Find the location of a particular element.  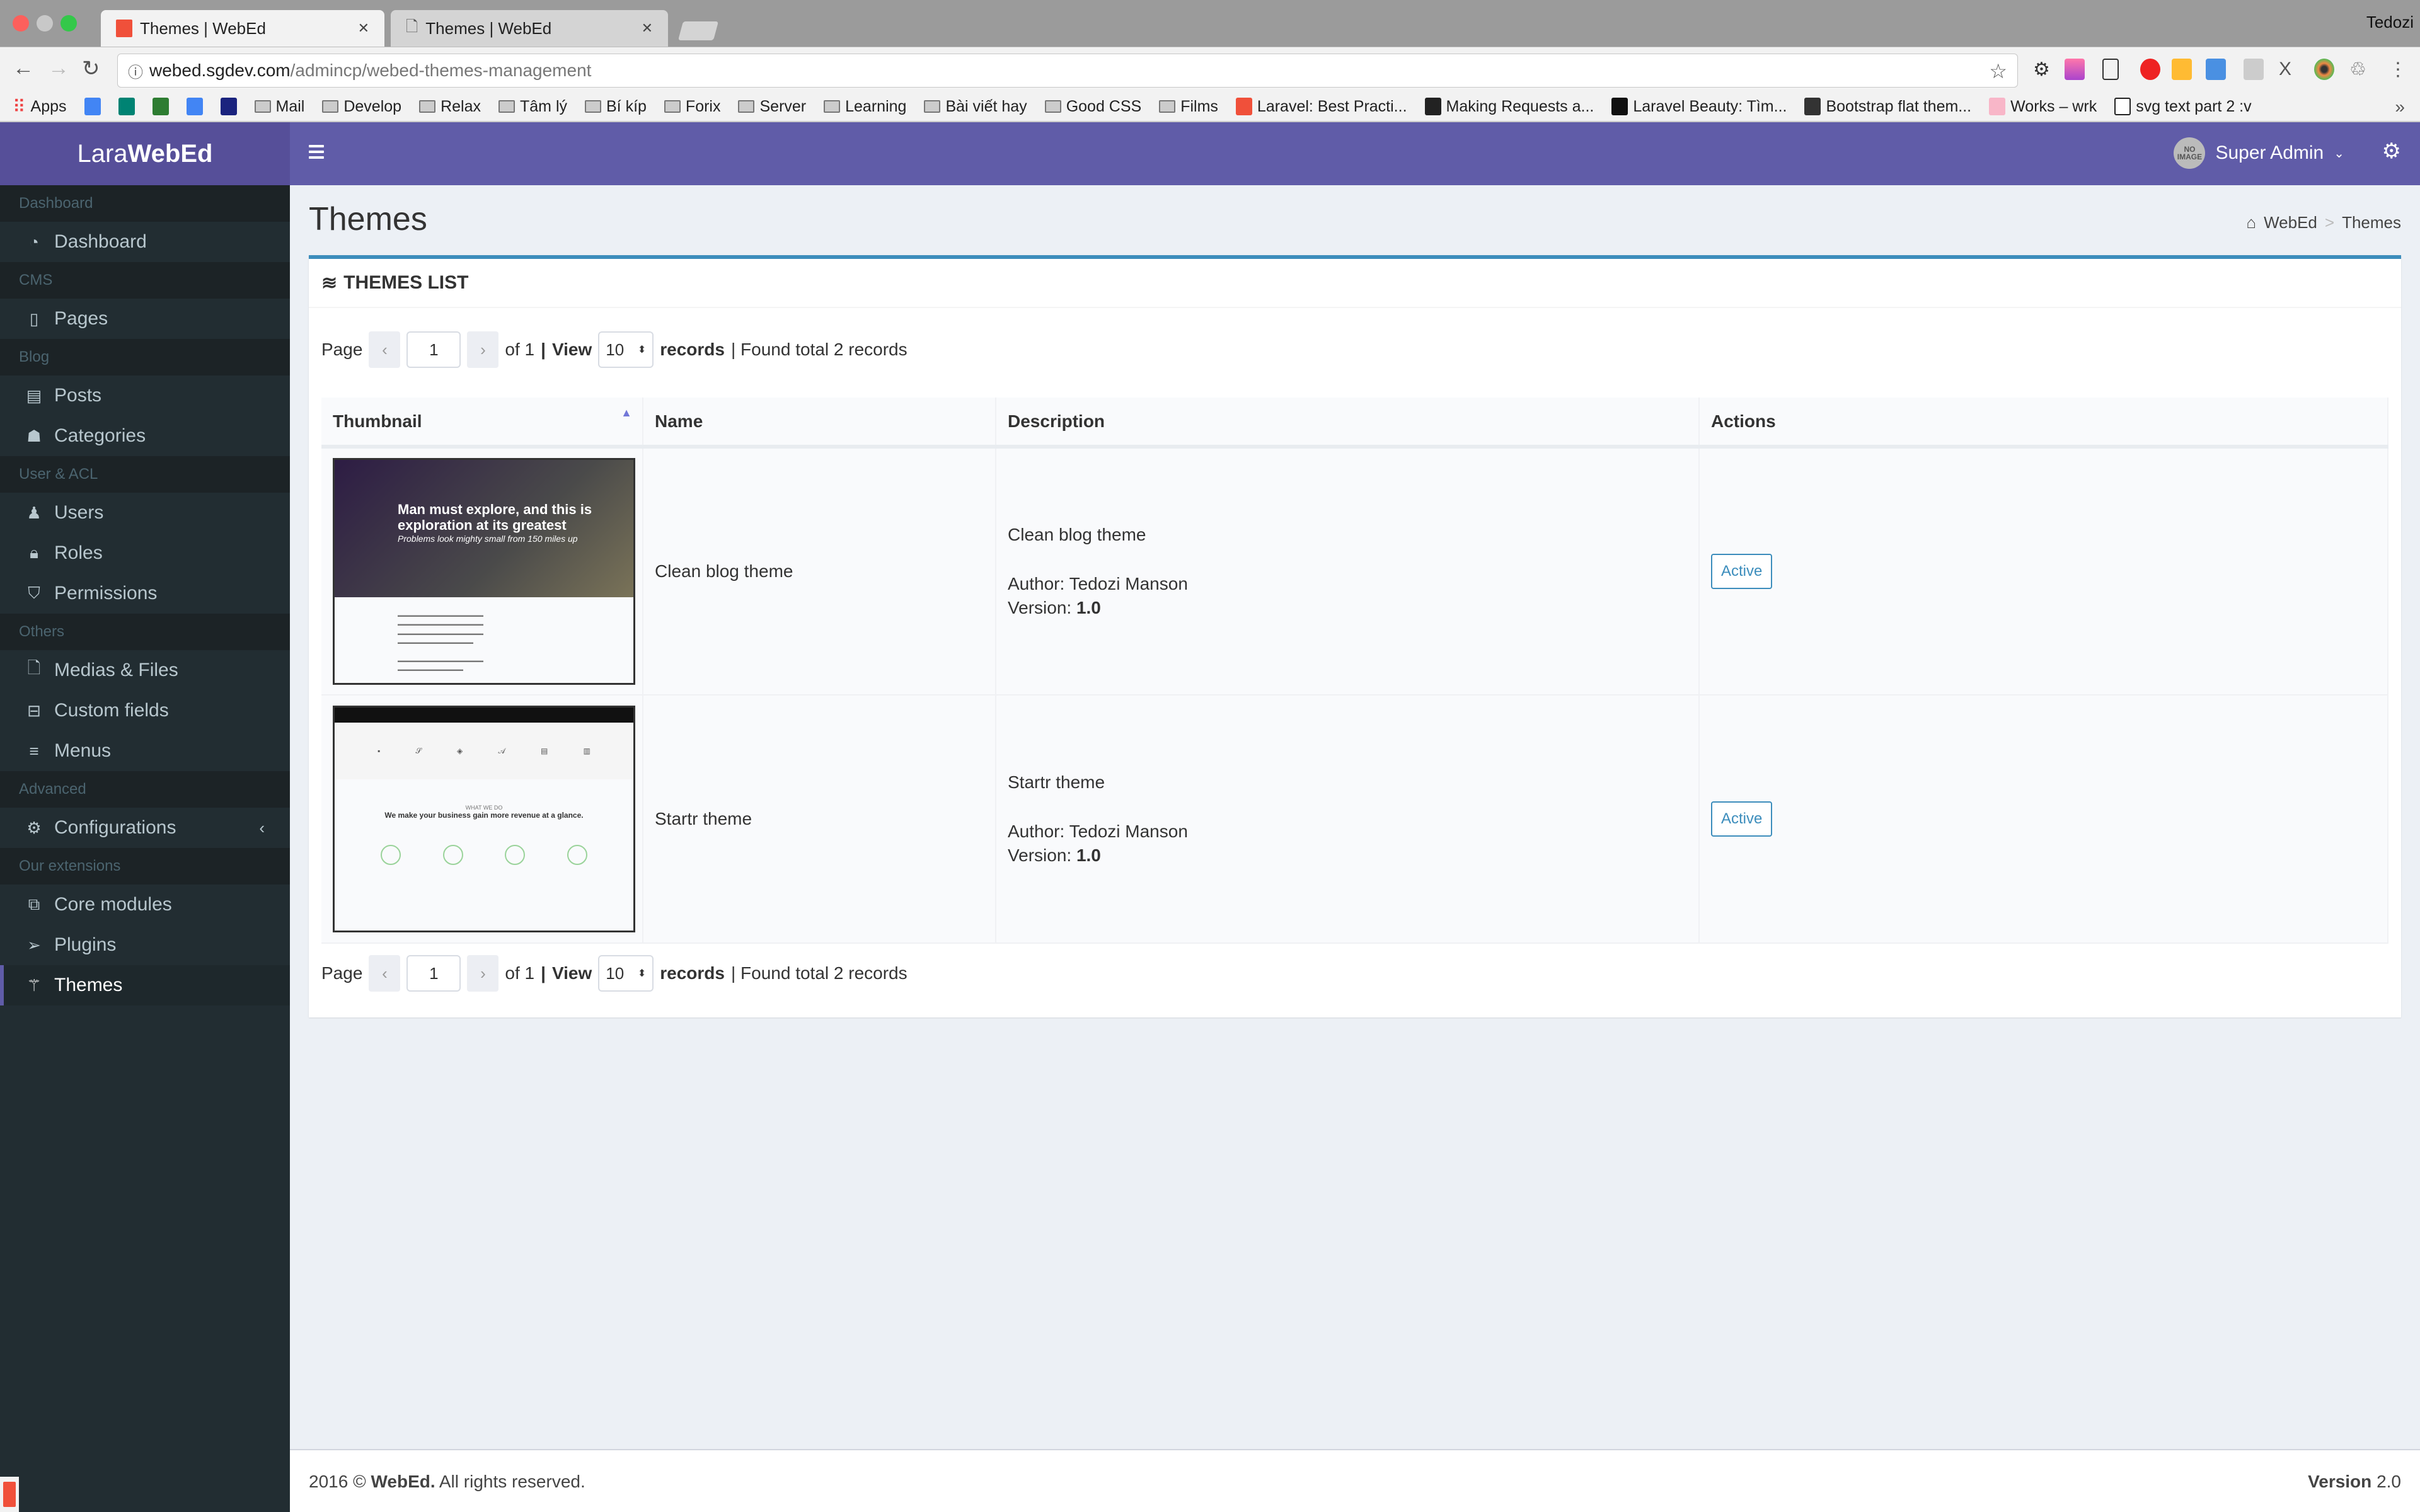

sidebar-item-label: Categories is located at coordinates (100, 435).